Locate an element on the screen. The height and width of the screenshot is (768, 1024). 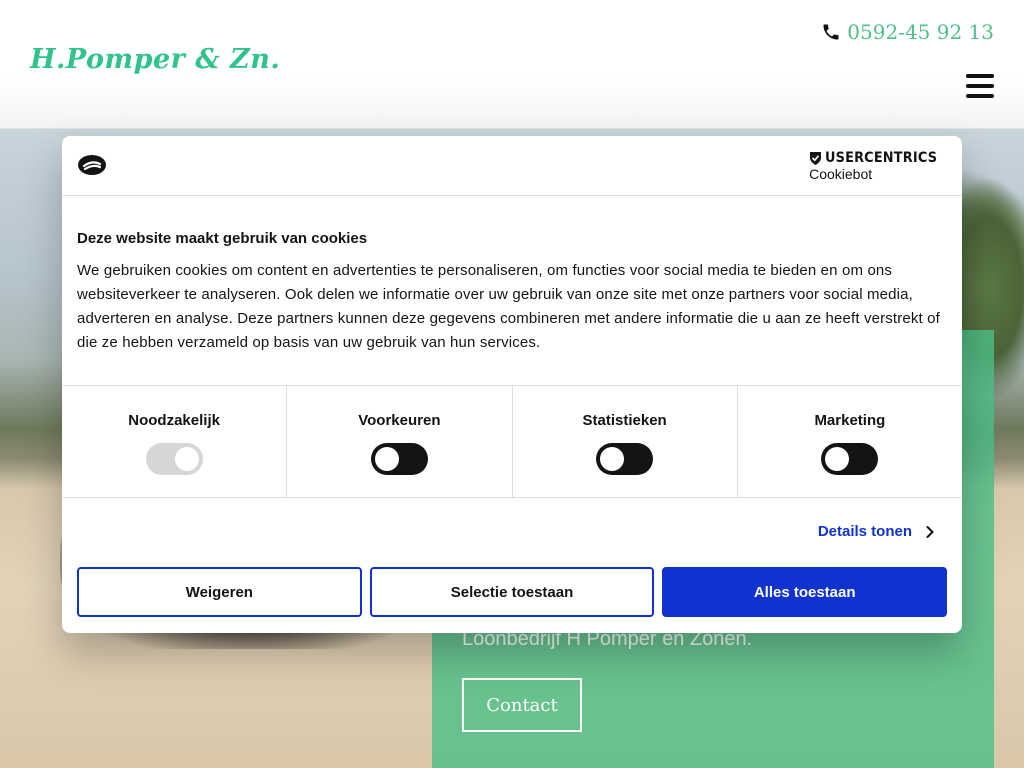
site-logo: H.Pomper & Zn. is located at coordinates (155, 59).